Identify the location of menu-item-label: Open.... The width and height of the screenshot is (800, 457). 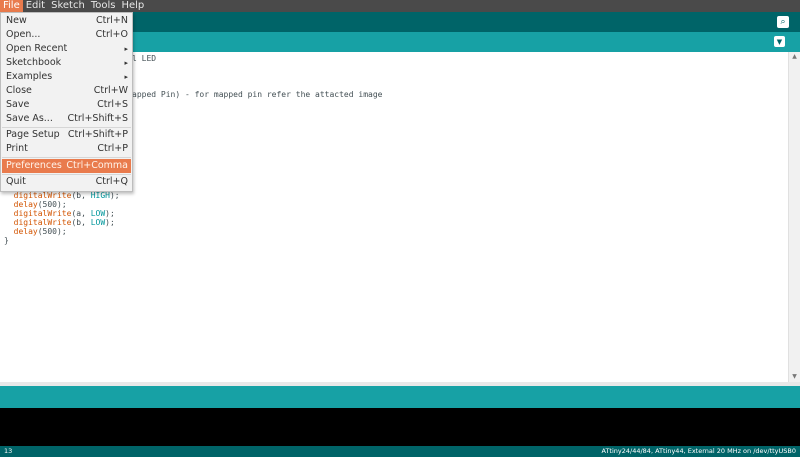
(23, 34).